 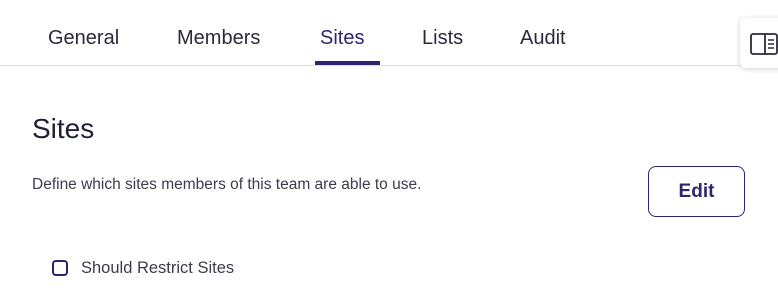 I want to click on edit-button: Edit, so click(x=696, y=191).